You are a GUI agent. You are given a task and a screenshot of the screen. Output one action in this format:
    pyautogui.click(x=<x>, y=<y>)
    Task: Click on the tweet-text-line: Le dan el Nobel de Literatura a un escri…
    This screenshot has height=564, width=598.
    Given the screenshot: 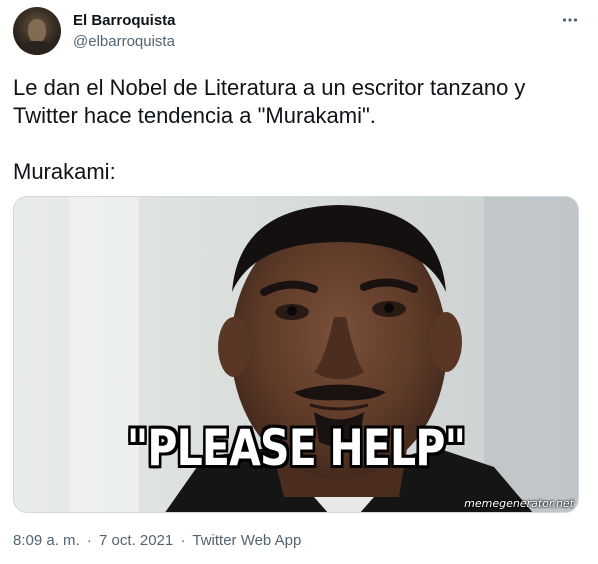 What is the action you would take?
    pyautogui.click(x=269, y=87)
    